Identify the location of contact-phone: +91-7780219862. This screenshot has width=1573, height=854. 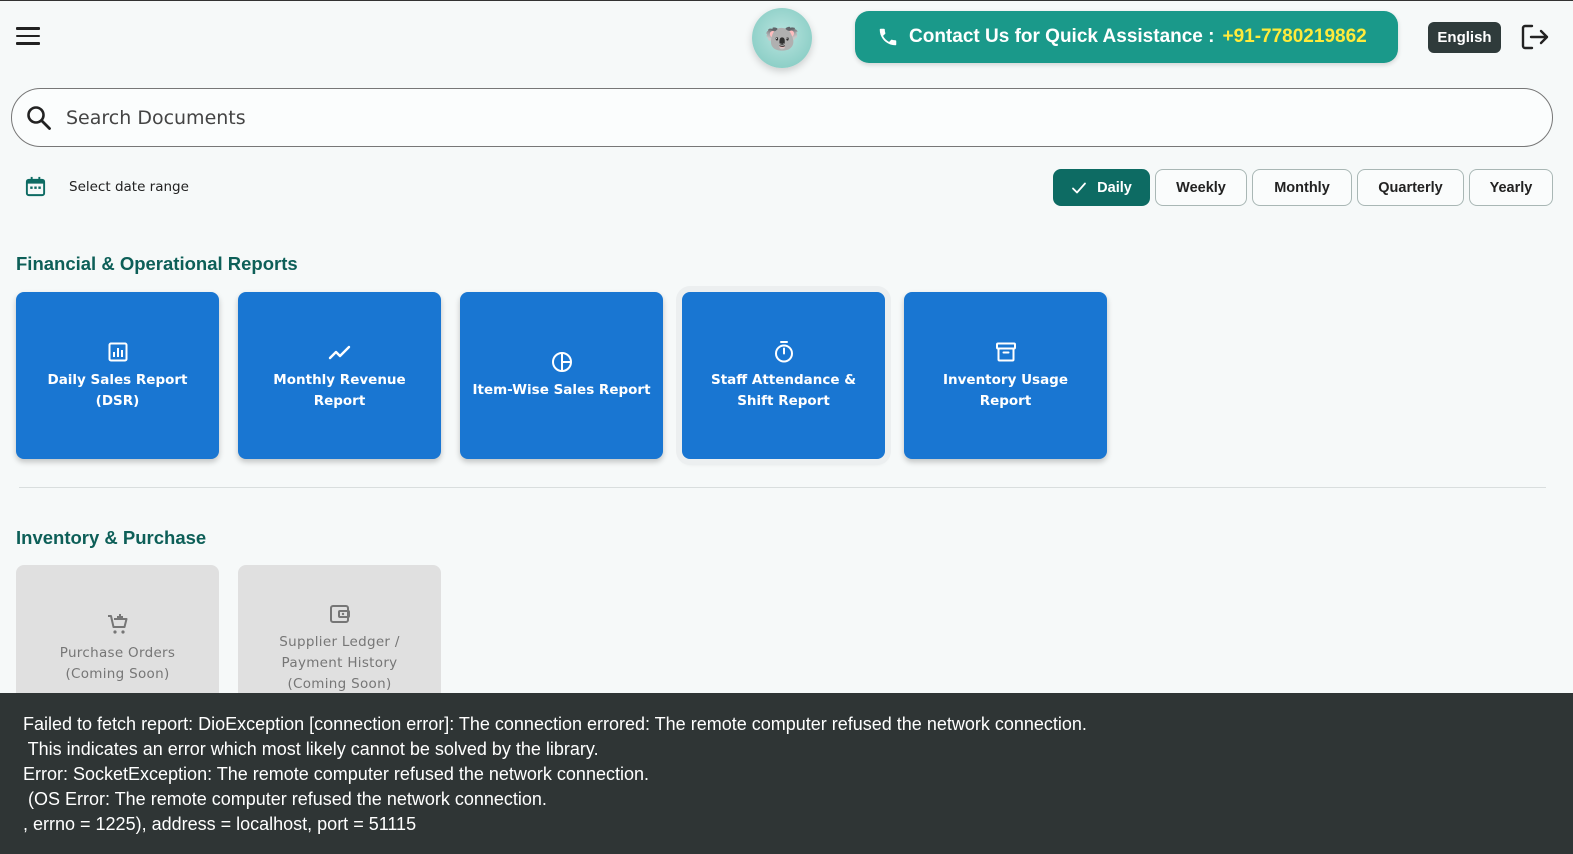
(1294, 36).